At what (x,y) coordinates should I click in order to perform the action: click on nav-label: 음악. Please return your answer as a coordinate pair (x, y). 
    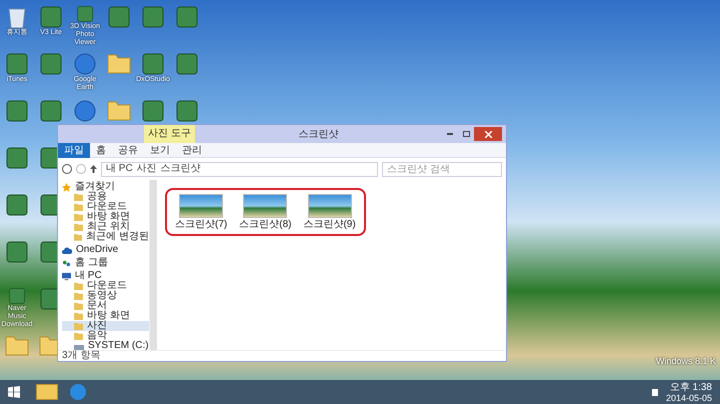
    Looking at the image, I should click on (97, 336).